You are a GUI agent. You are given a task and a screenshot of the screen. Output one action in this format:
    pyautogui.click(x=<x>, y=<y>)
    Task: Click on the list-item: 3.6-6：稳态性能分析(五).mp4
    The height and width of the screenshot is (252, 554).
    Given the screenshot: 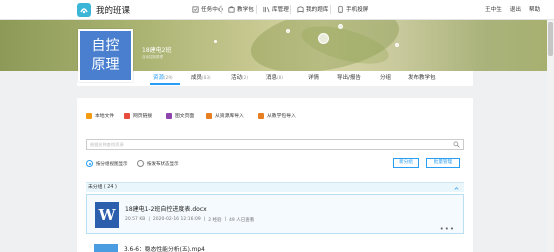 What is the action you would take?
    pyautogui.click(x=275, y=245)
    